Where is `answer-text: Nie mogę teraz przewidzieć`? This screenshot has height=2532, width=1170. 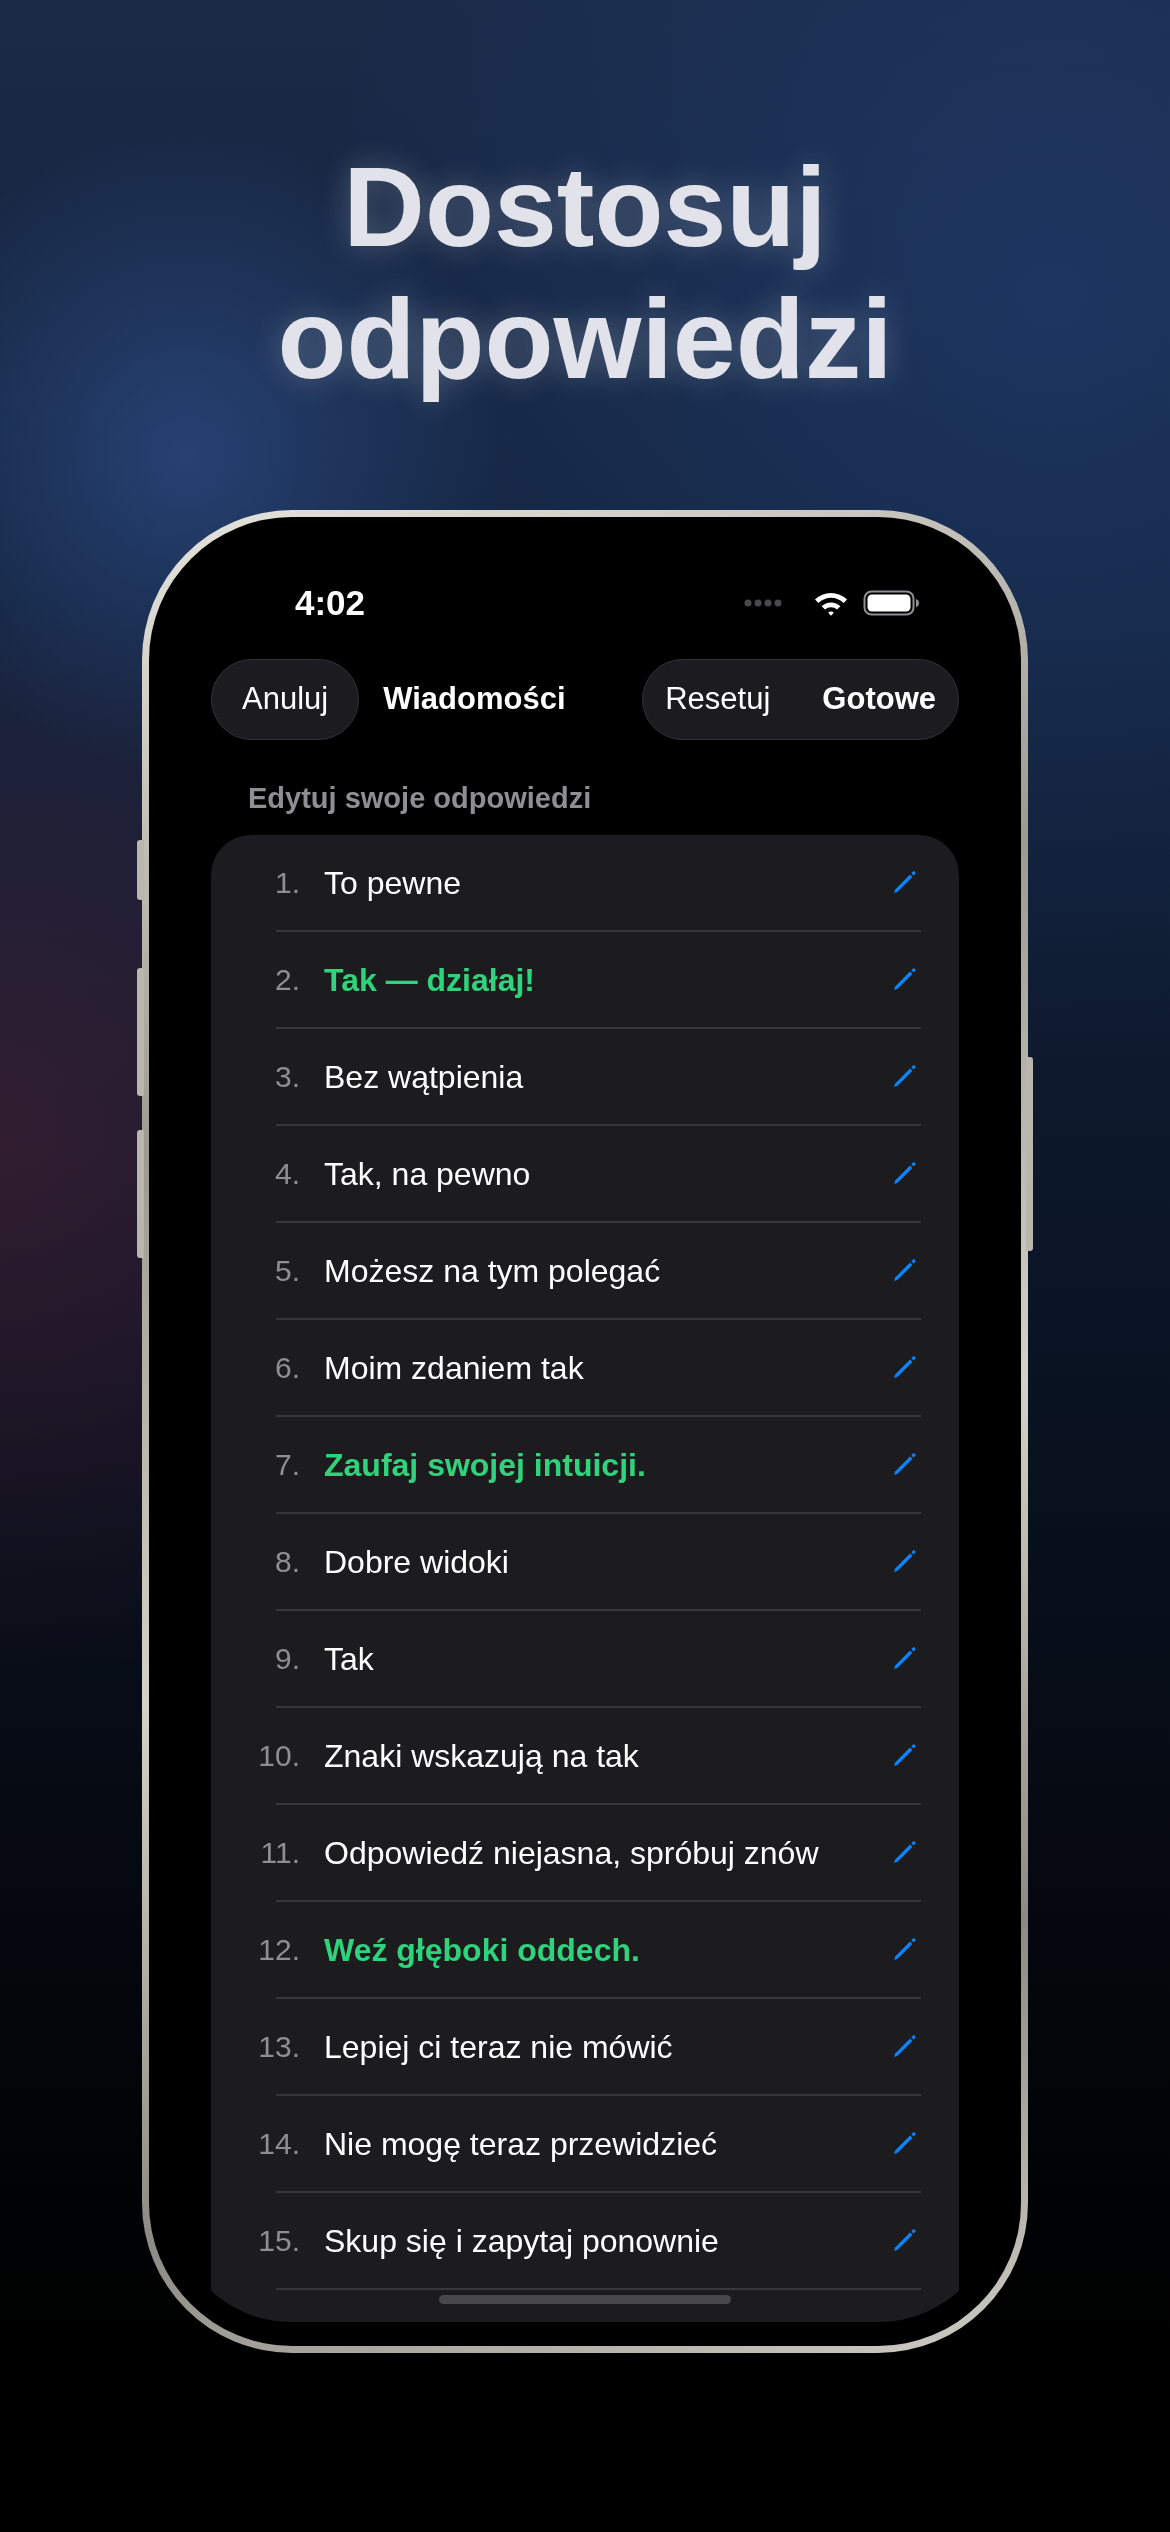 answer-text: Nie mogę teraz przewidzieć is located at coordinates (521, 2144).